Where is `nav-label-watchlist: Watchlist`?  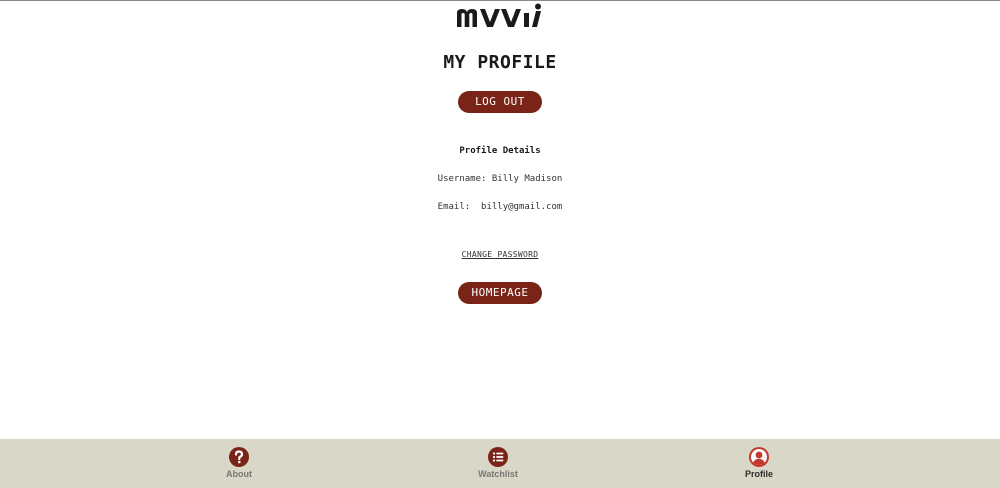
nav-label-watchlist: Watchlist is located at coordinates (498, 474).